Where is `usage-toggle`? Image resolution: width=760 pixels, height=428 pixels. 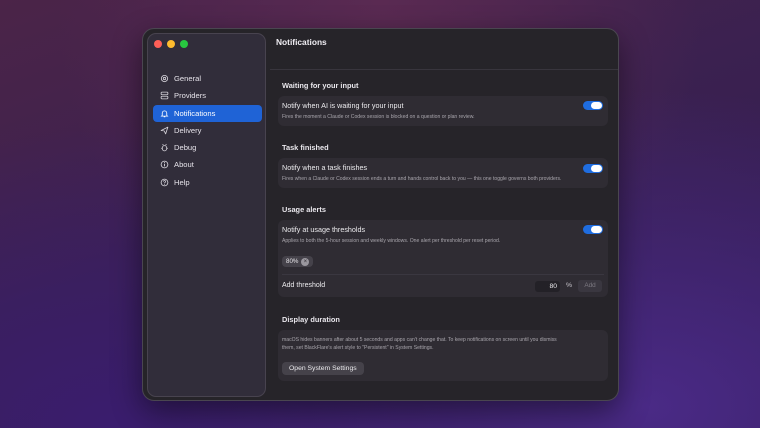 usage-toggle is located at coordinates (593, 229).